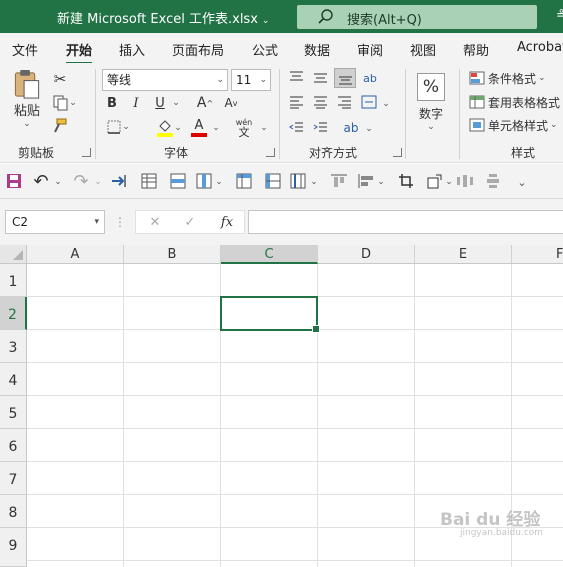 This screenshot has height=567, width=563. I want to click on top-align-icon, so click(296, 77).